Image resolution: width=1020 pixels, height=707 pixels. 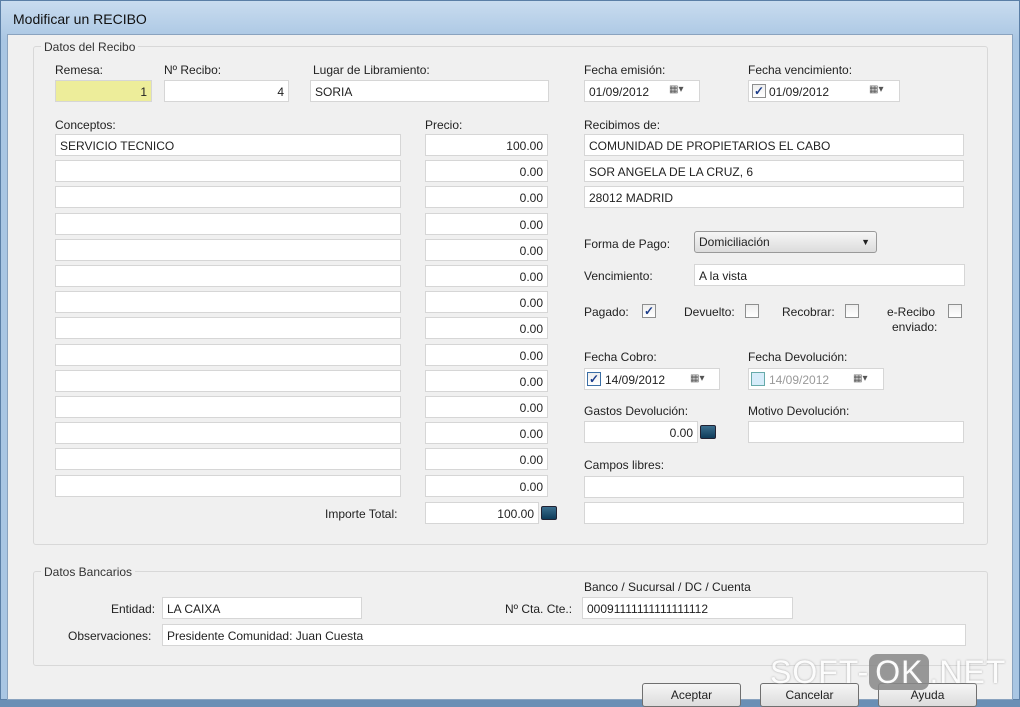 What do you see at coordinates (482, 513) in the screenshot?
I see `importe-total: 100.00` at bounding box center [482, 513].